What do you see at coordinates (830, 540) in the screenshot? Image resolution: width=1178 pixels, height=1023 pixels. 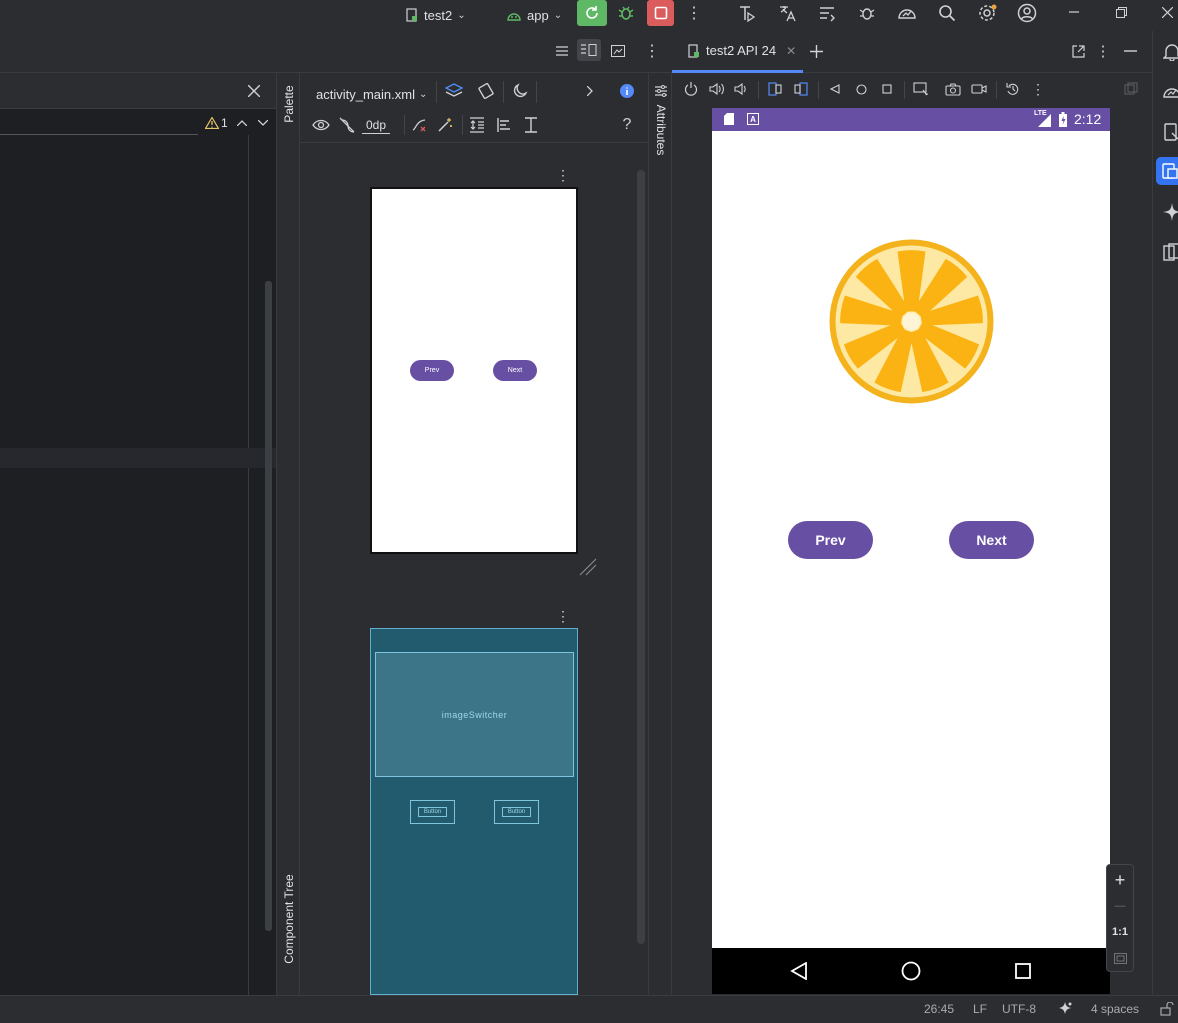 I see `prev-button: Prev` at bounding box center [830, 540].